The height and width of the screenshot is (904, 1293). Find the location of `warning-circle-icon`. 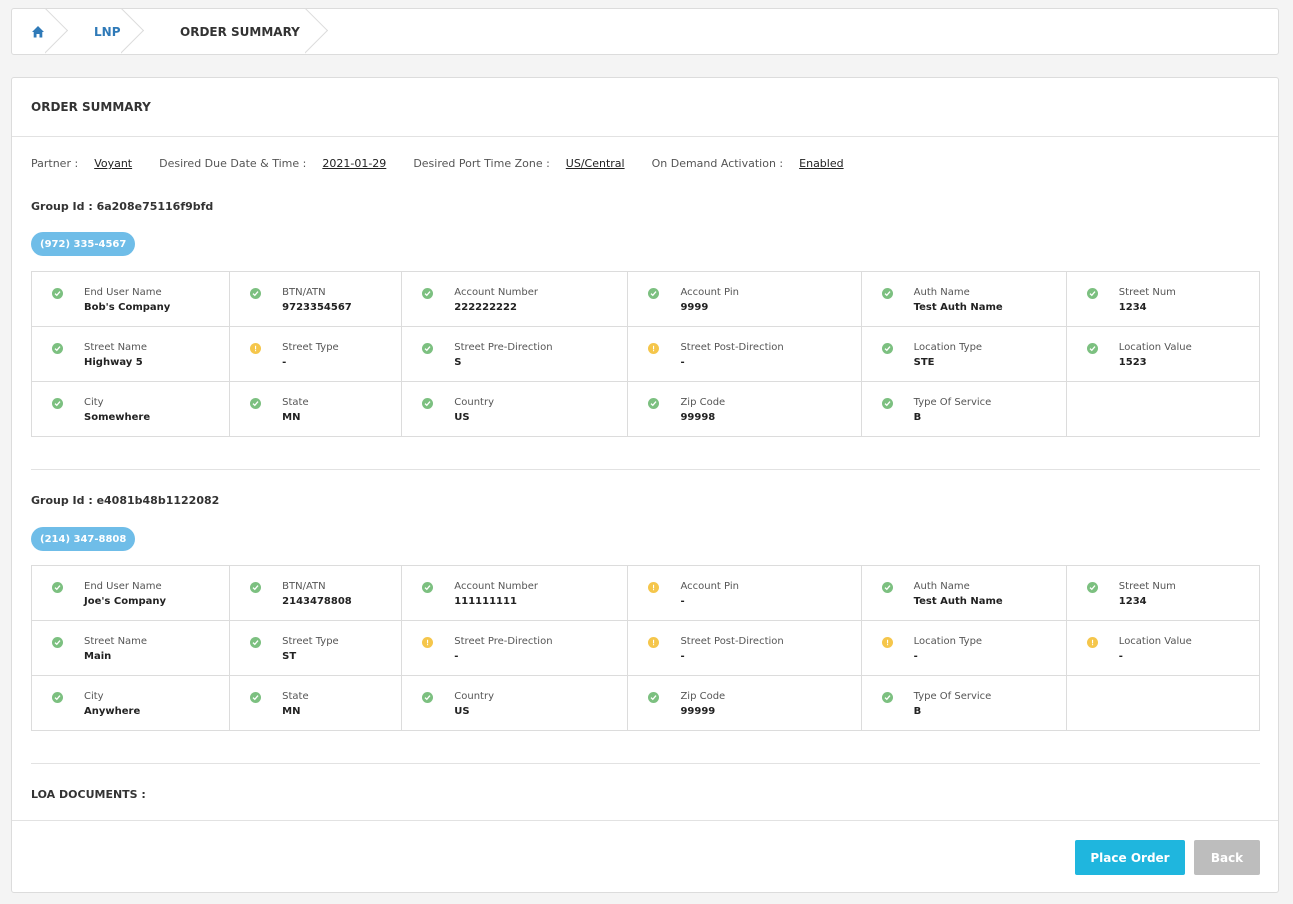

warning-circle-icon is located at coordinates (654, 348).